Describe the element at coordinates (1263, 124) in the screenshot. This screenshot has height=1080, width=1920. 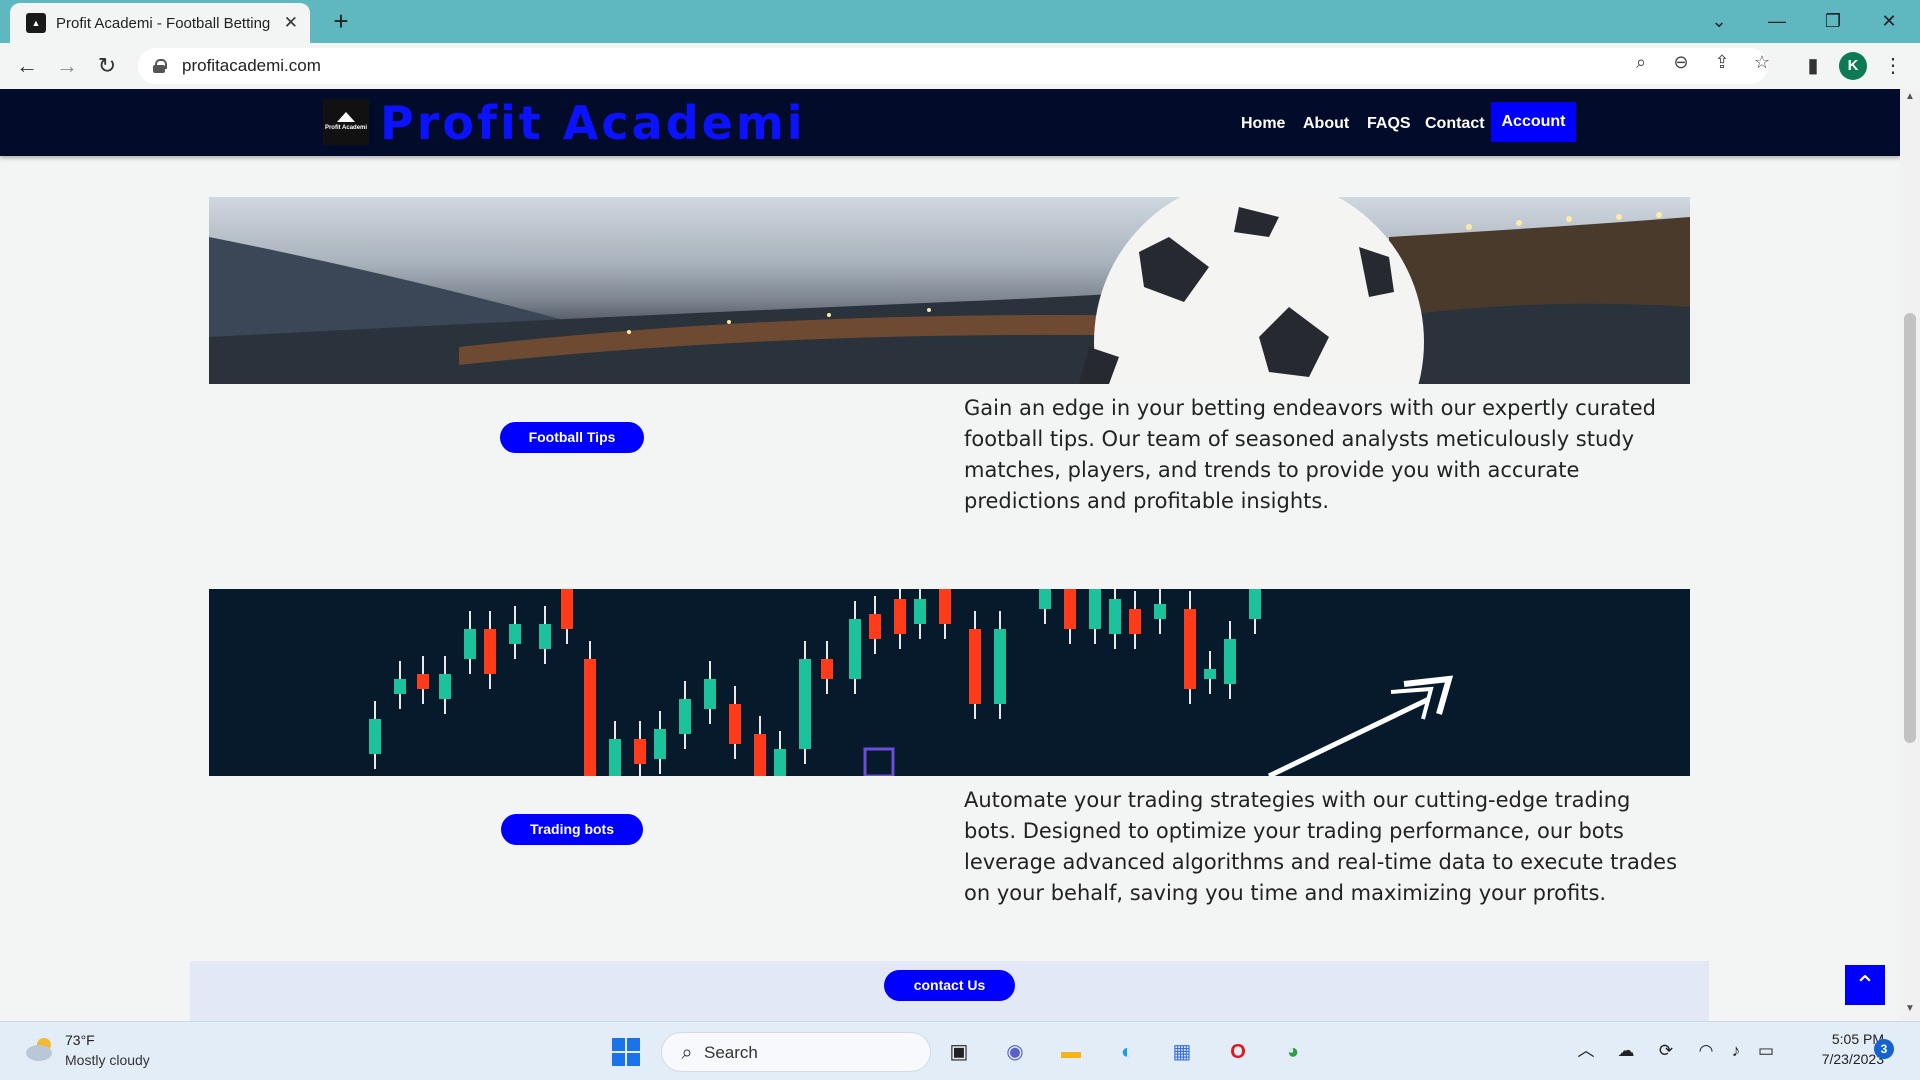
I see `nav-home: Home` at that location.